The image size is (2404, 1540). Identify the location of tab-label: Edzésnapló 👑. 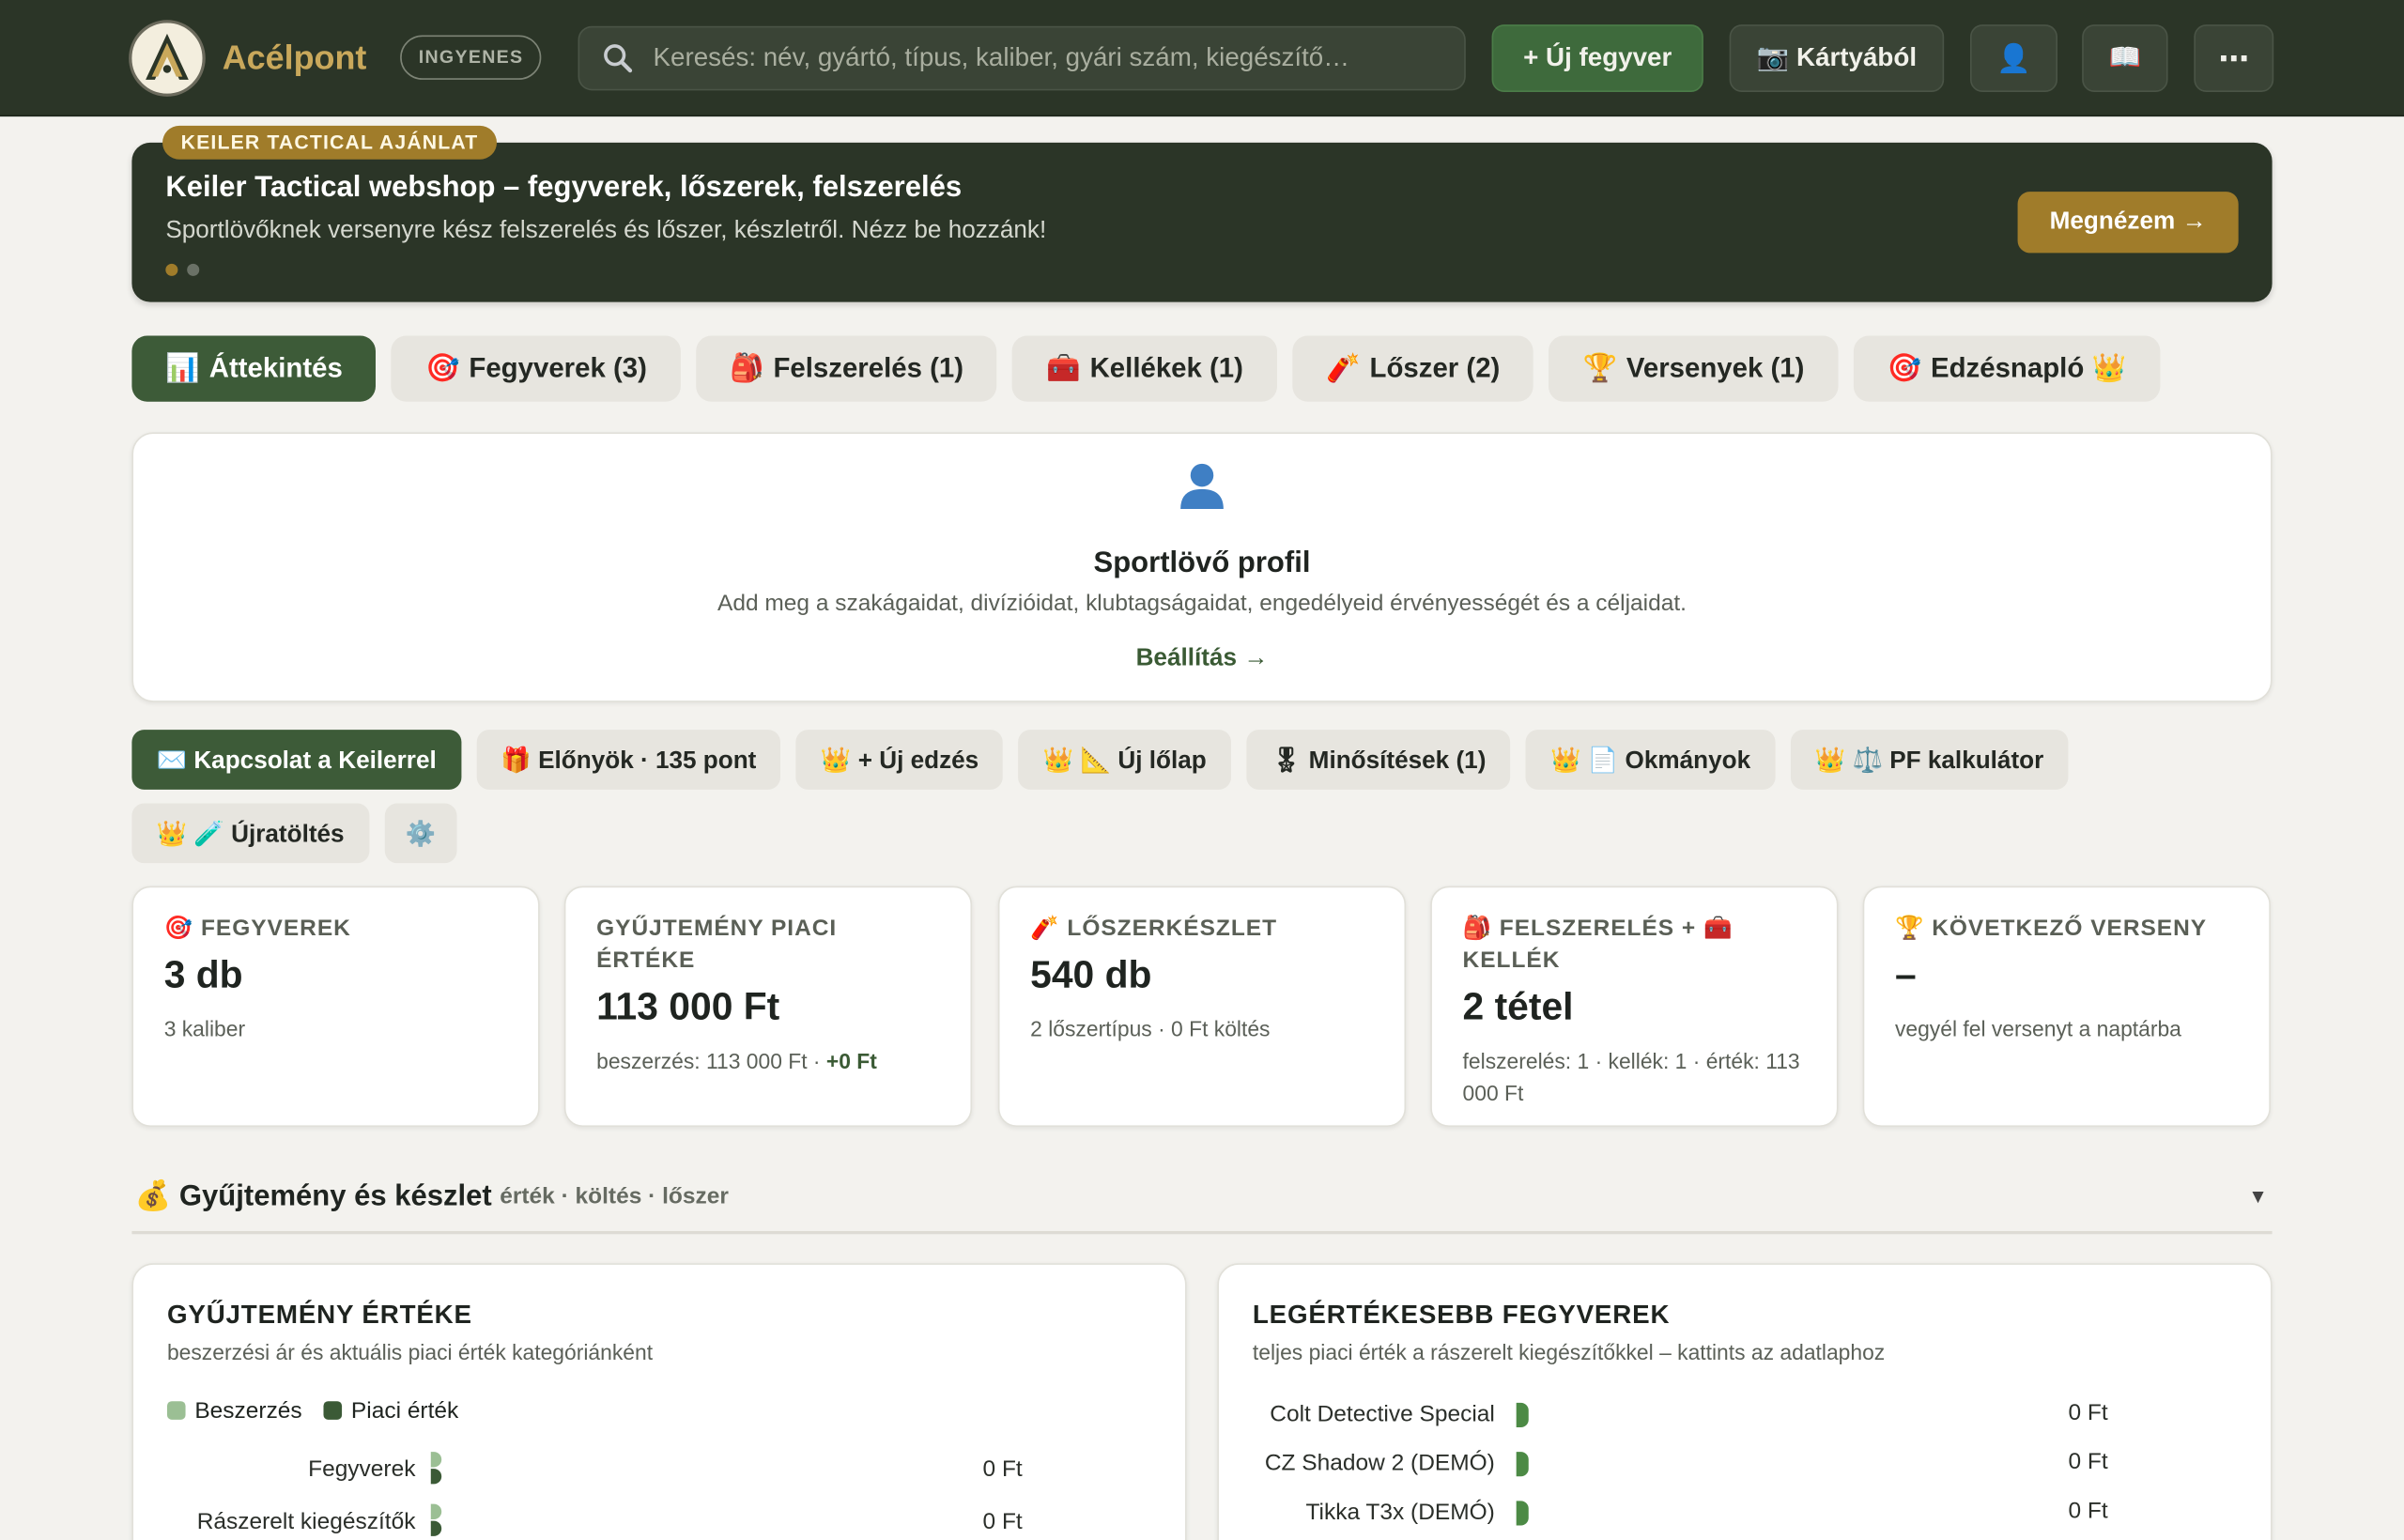
(2028, 368).